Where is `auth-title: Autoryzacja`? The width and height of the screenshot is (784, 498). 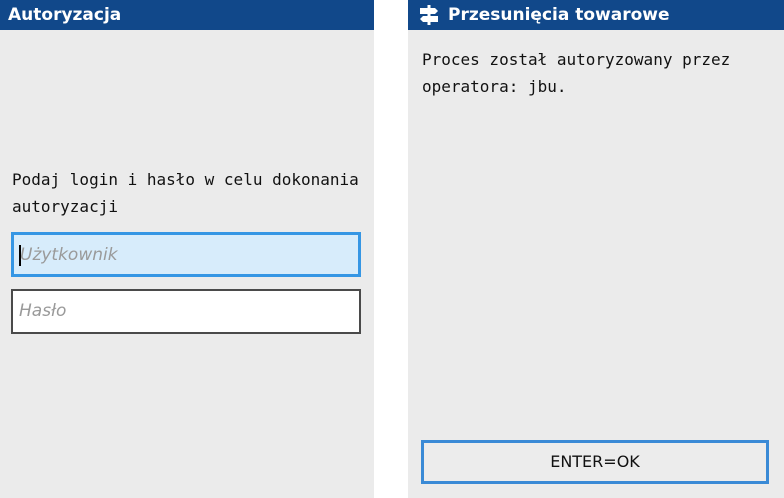 auth-title: Autoryzacja is located at coordinates (187, 15).